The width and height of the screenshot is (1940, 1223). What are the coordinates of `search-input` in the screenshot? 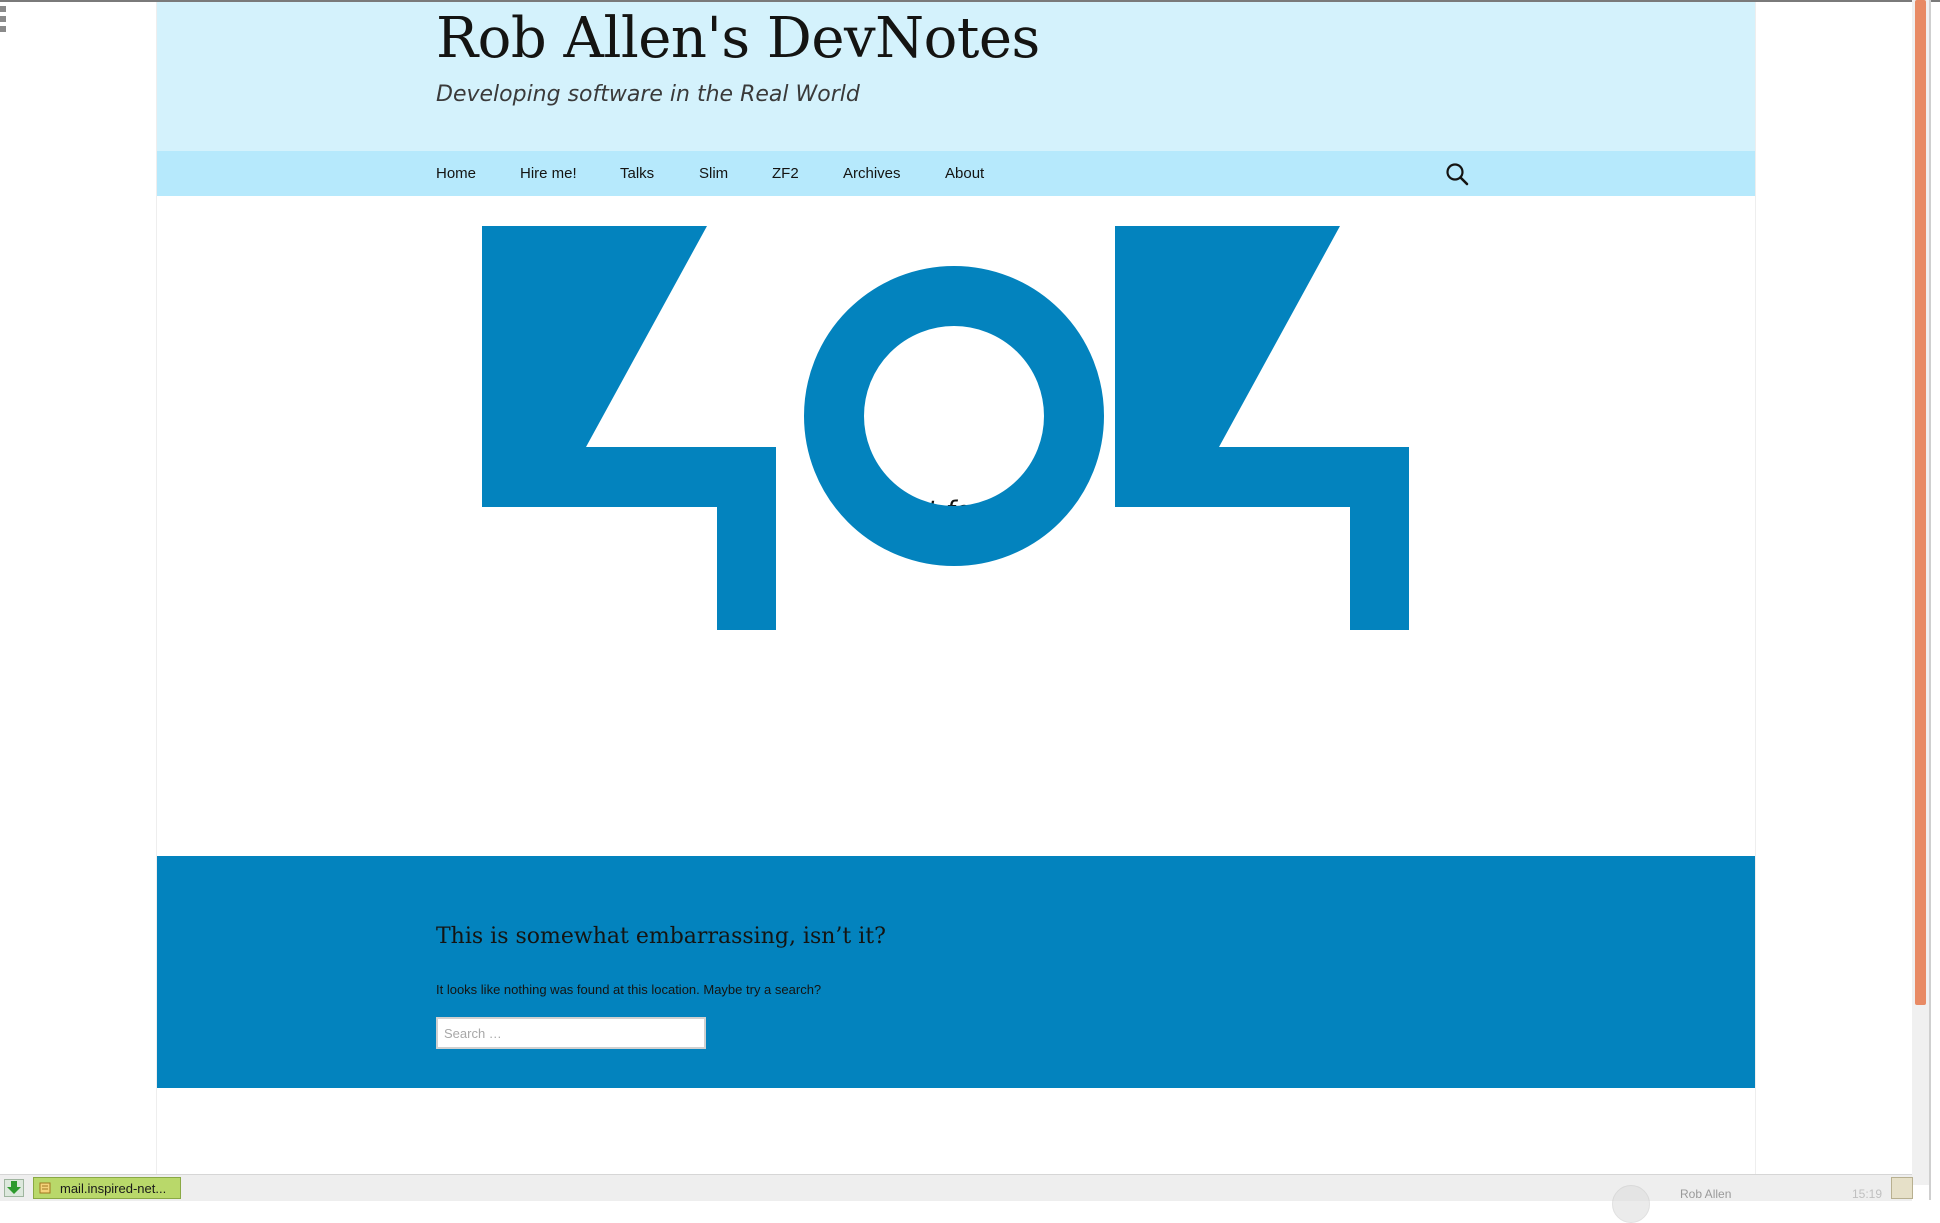 It's located at (571, 1033).